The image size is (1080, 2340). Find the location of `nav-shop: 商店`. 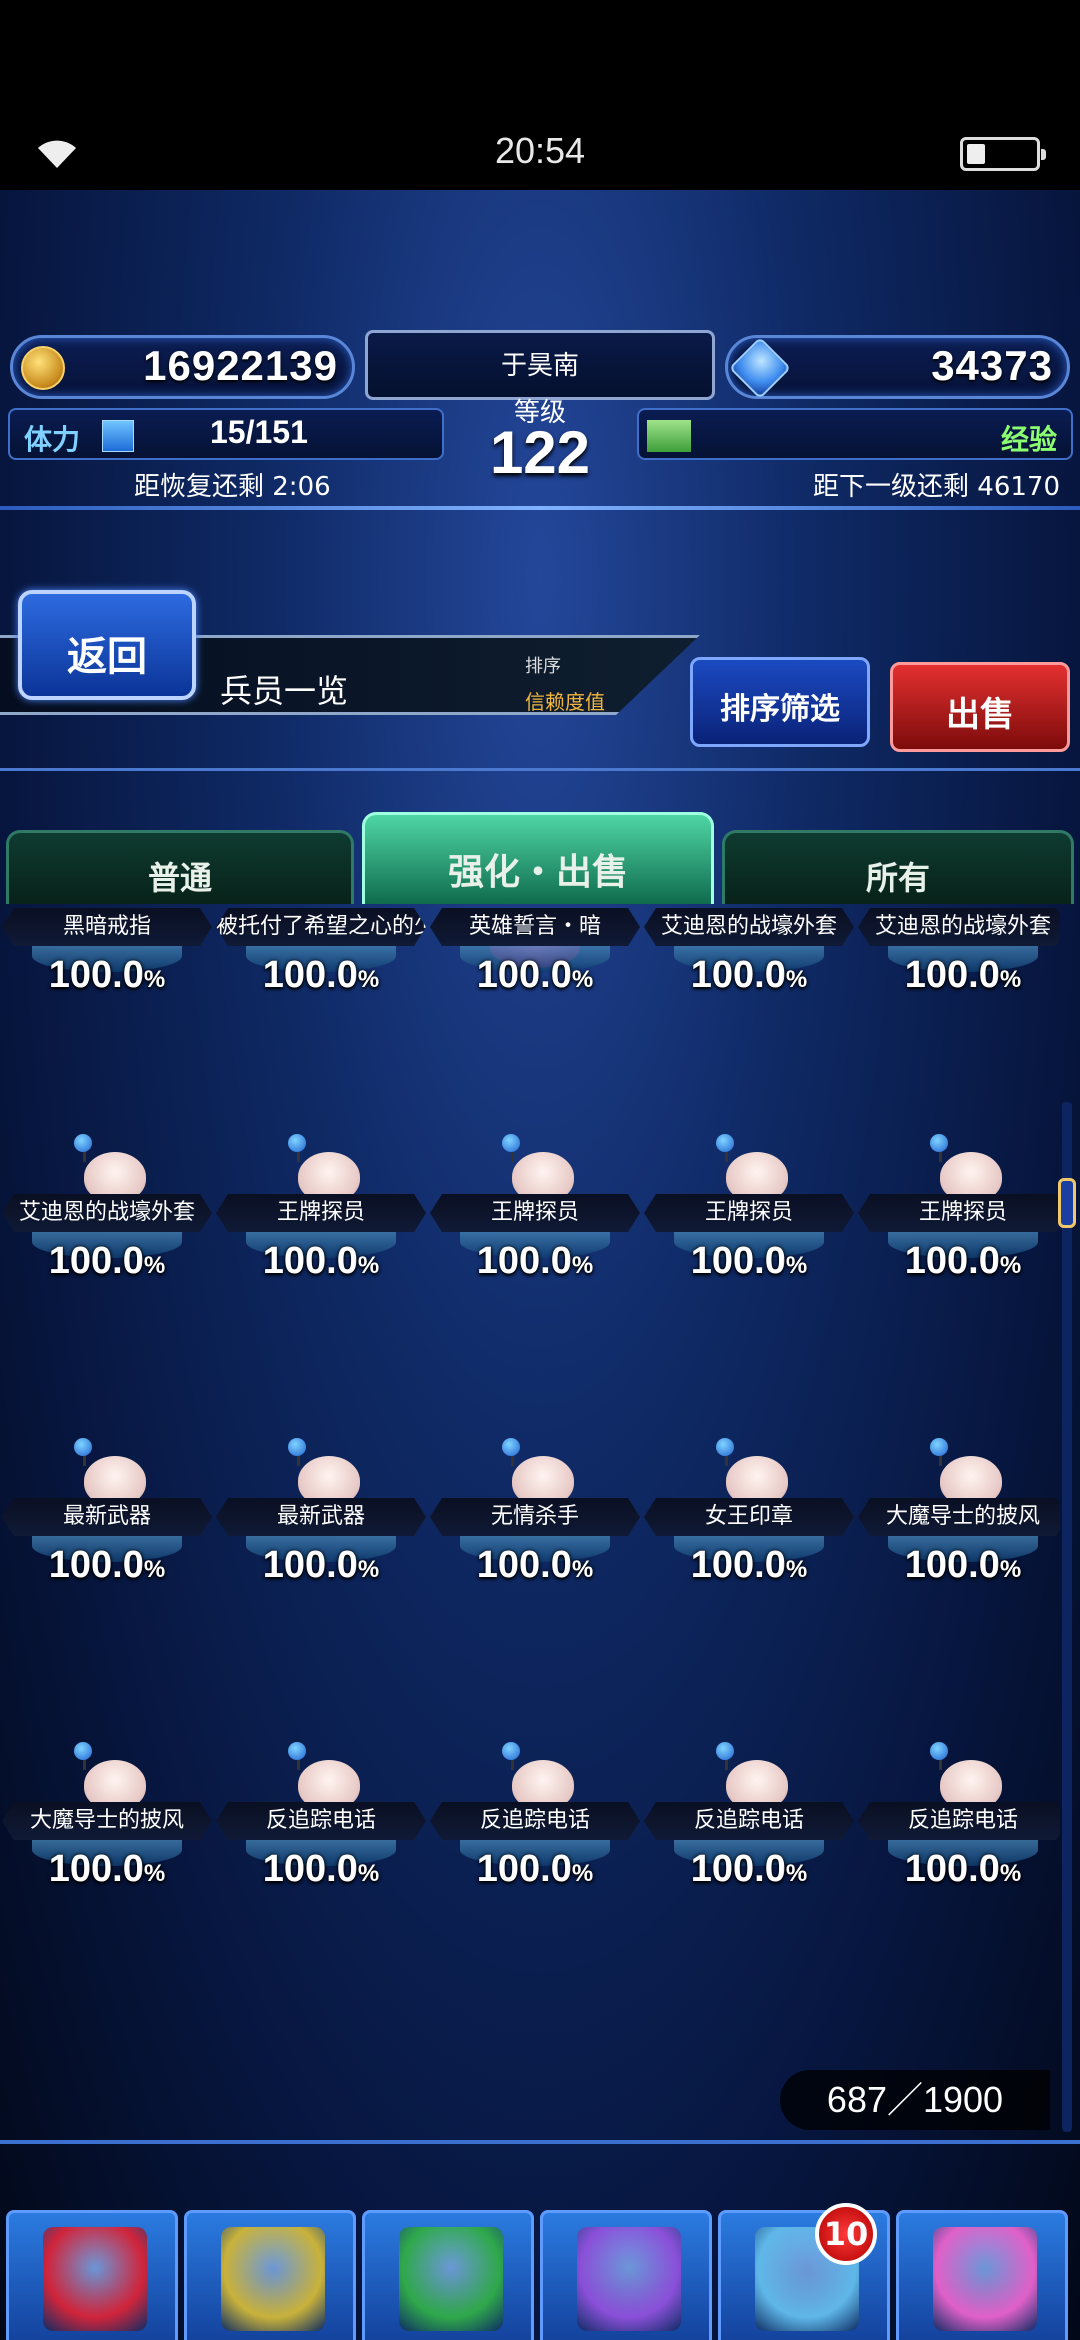

nav-shop: 商店 is located at coordinates (626, 2275).